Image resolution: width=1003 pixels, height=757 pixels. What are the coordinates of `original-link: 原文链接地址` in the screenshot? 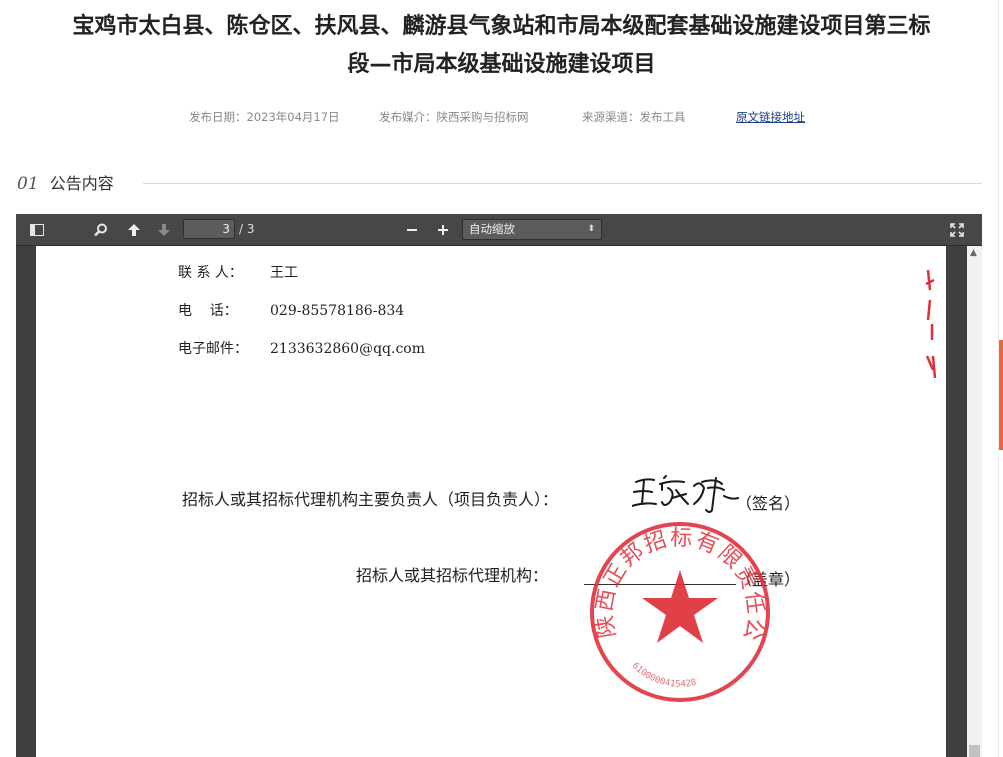 It's located at (770, 117).